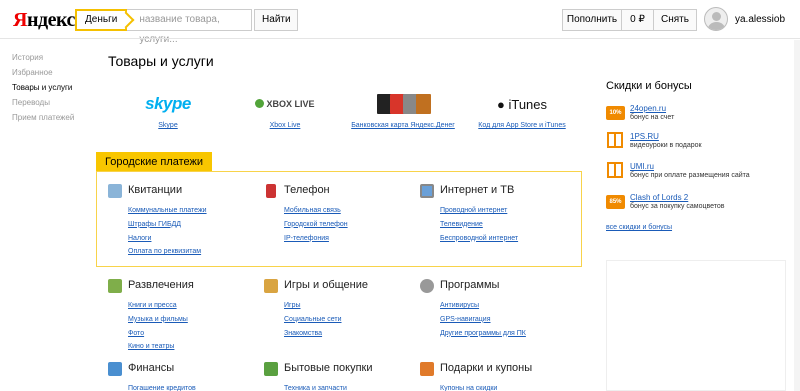 Image resolution: width=800 pixels, height=391 pixels. I want to click on bonus-name: Clash of Lords 2, so click(659, 197).